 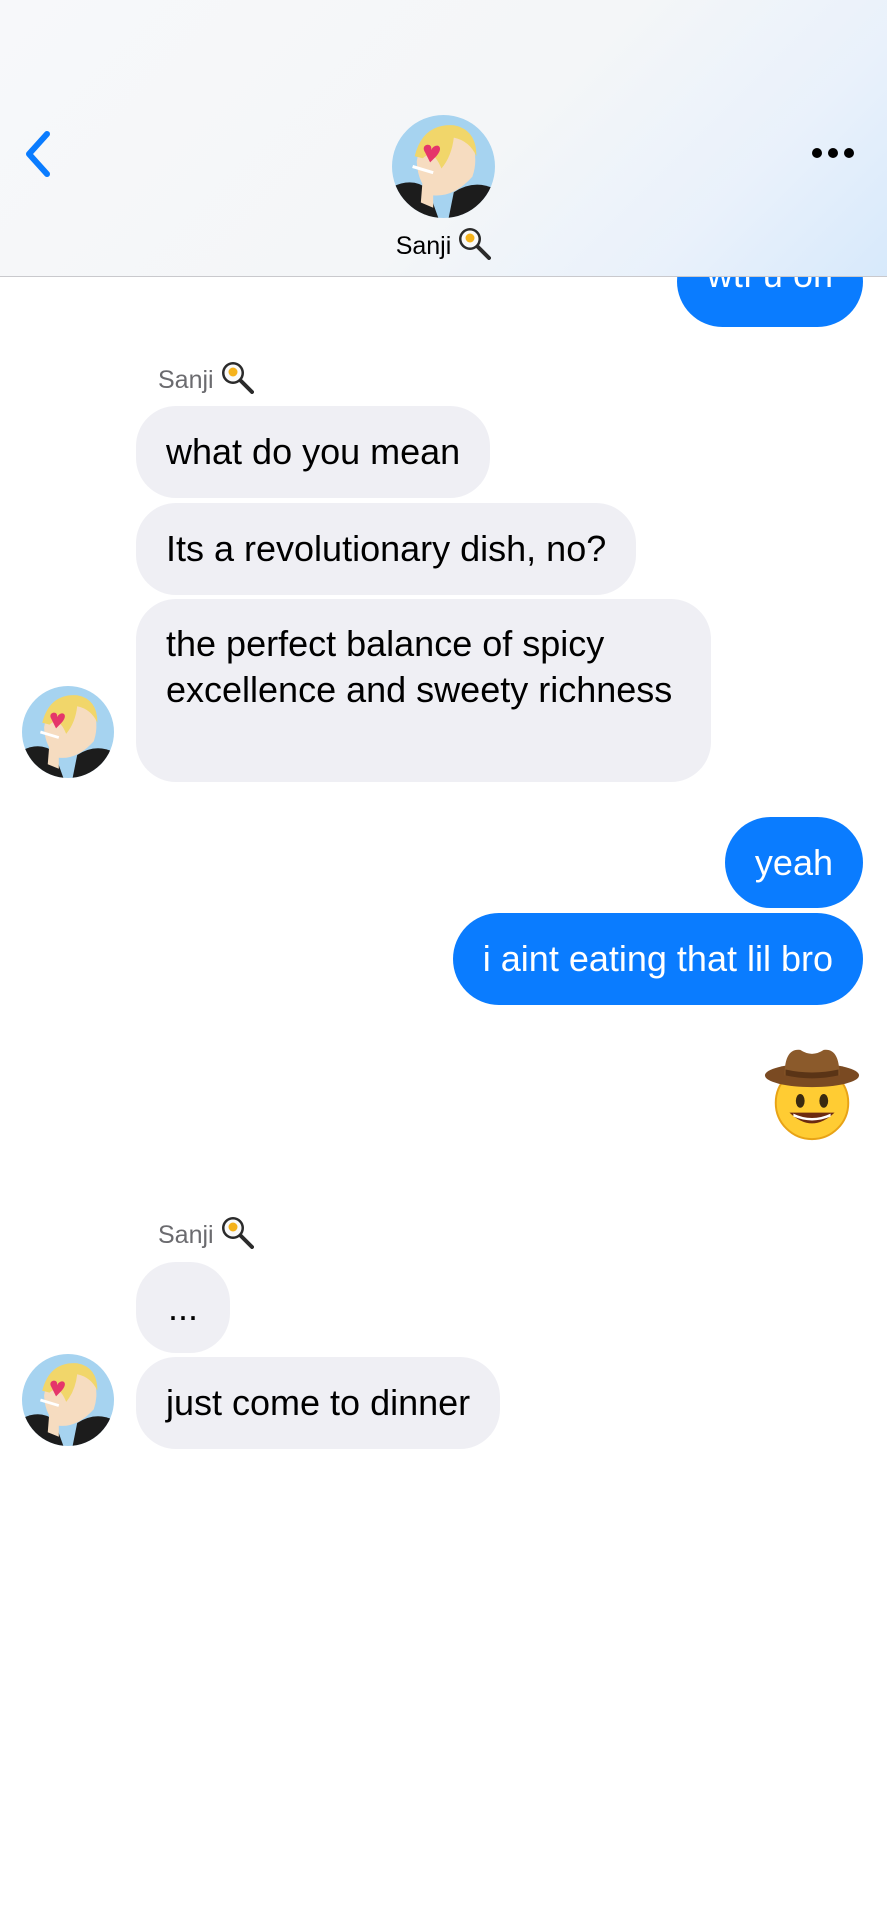 I want to click on message-text: just come to dinner, so click(x=318, y=1402).